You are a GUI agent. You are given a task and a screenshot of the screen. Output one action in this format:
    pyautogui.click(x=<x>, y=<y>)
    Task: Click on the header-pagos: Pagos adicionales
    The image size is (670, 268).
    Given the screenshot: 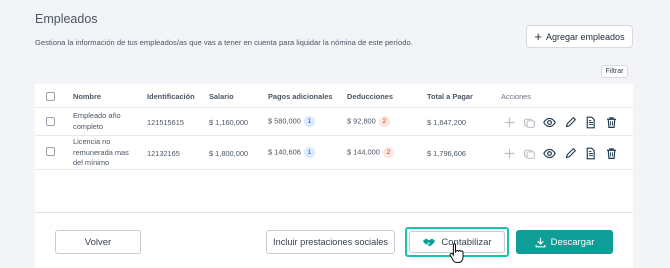 What is the action you would take?
    pyautogui.click(x=300, y=96)
    